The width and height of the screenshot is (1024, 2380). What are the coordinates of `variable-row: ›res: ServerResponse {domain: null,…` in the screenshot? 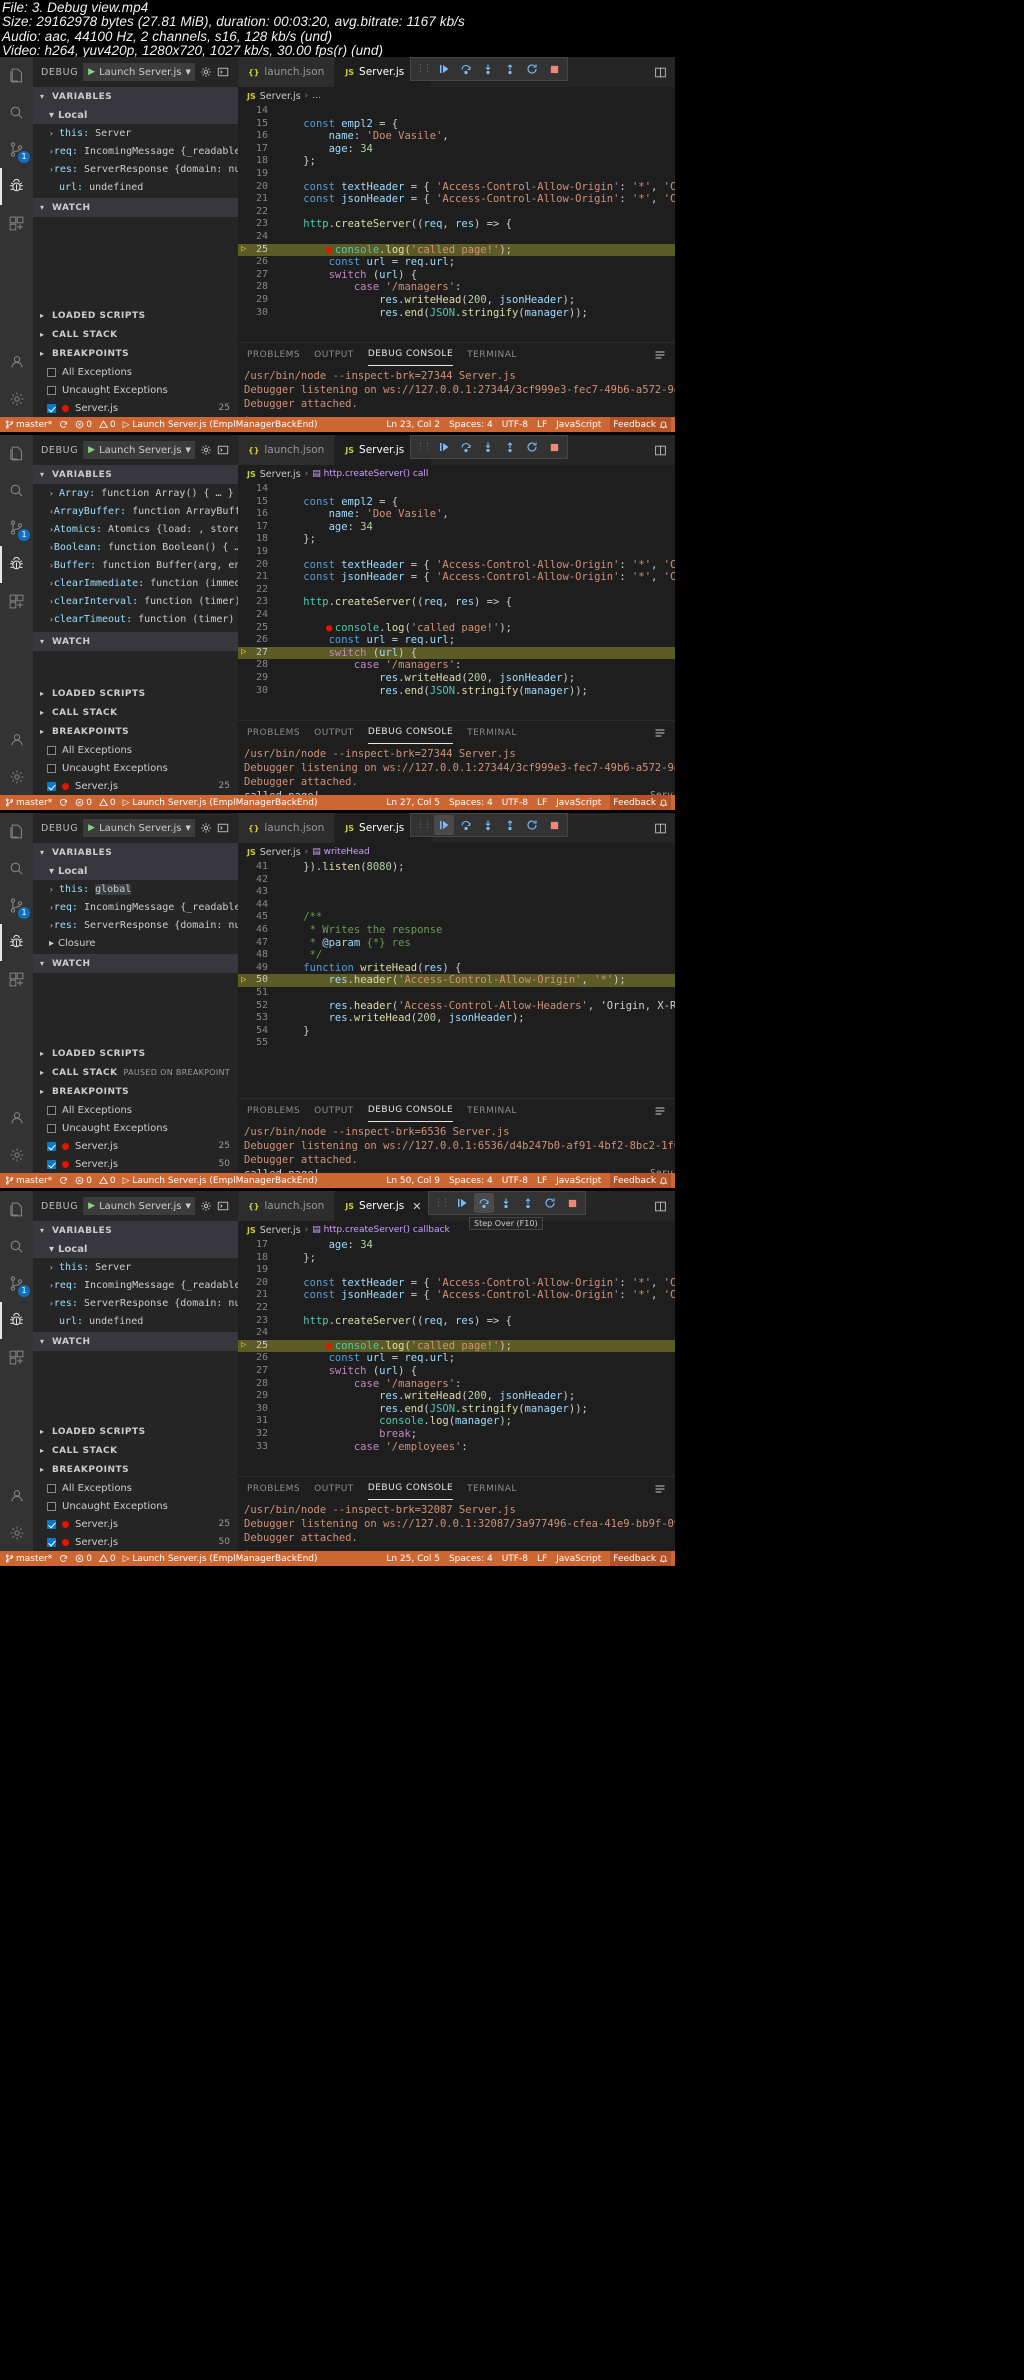 It's located at (135, 1303).